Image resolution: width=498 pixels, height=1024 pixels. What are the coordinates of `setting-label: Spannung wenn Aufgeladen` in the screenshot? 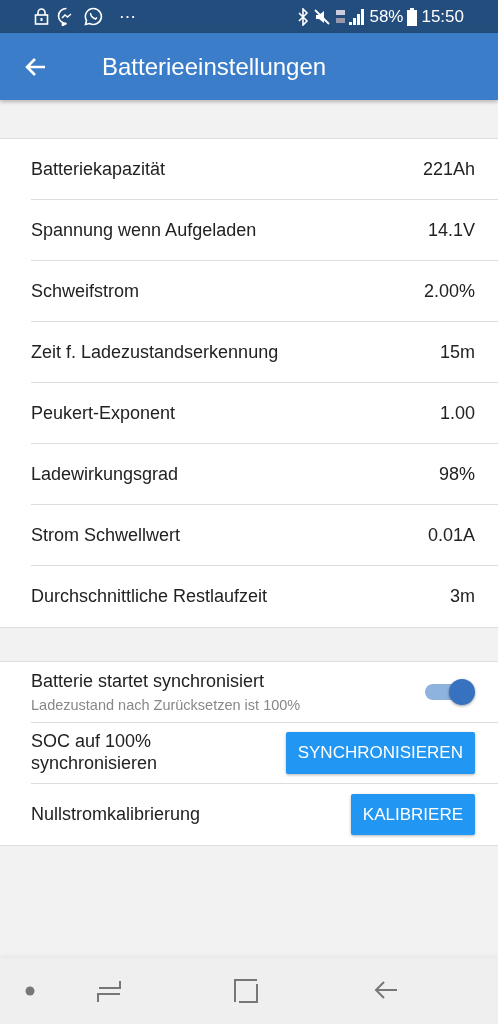 It's located at (144, 230).